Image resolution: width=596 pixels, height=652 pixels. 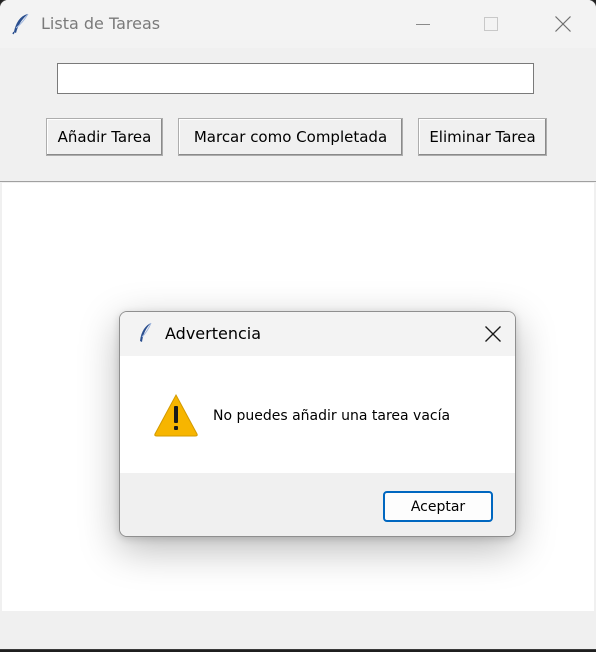 I want to click on close-button, so click(x=563, y=24).